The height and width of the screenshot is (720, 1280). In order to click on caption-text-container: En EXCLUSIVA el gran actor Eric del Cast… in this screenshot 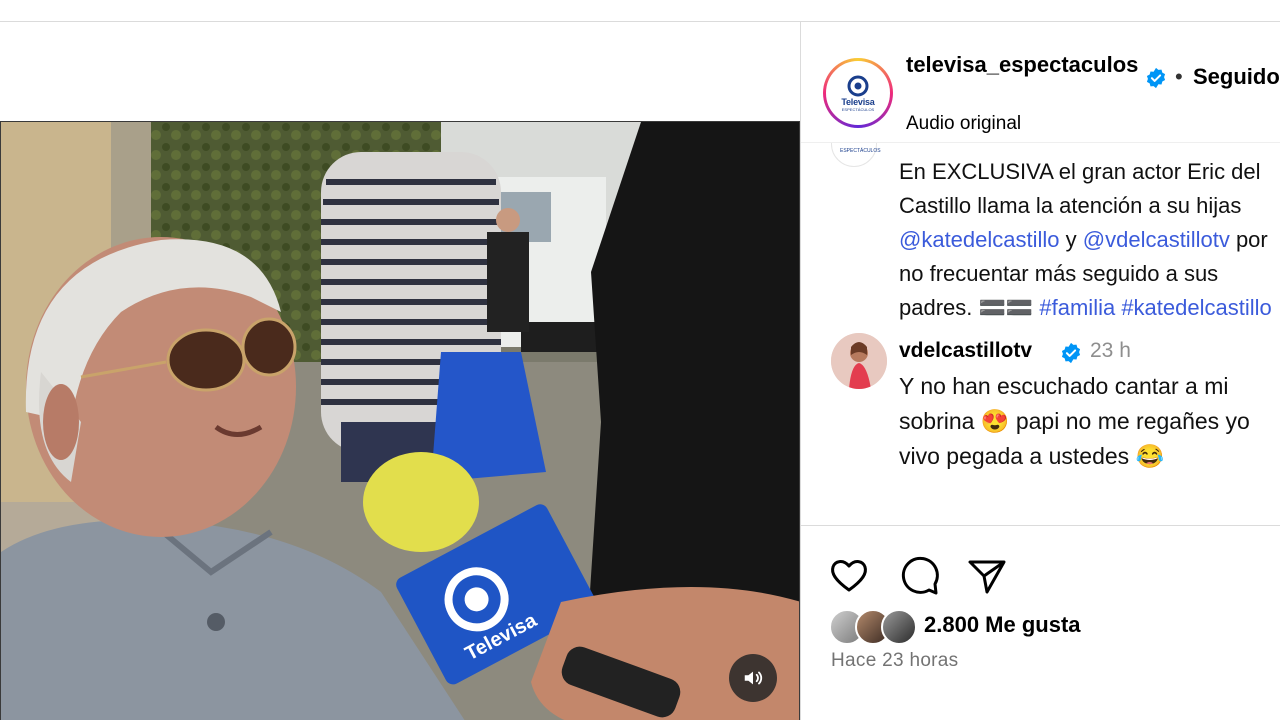, I will do `click(1089, 240)`.